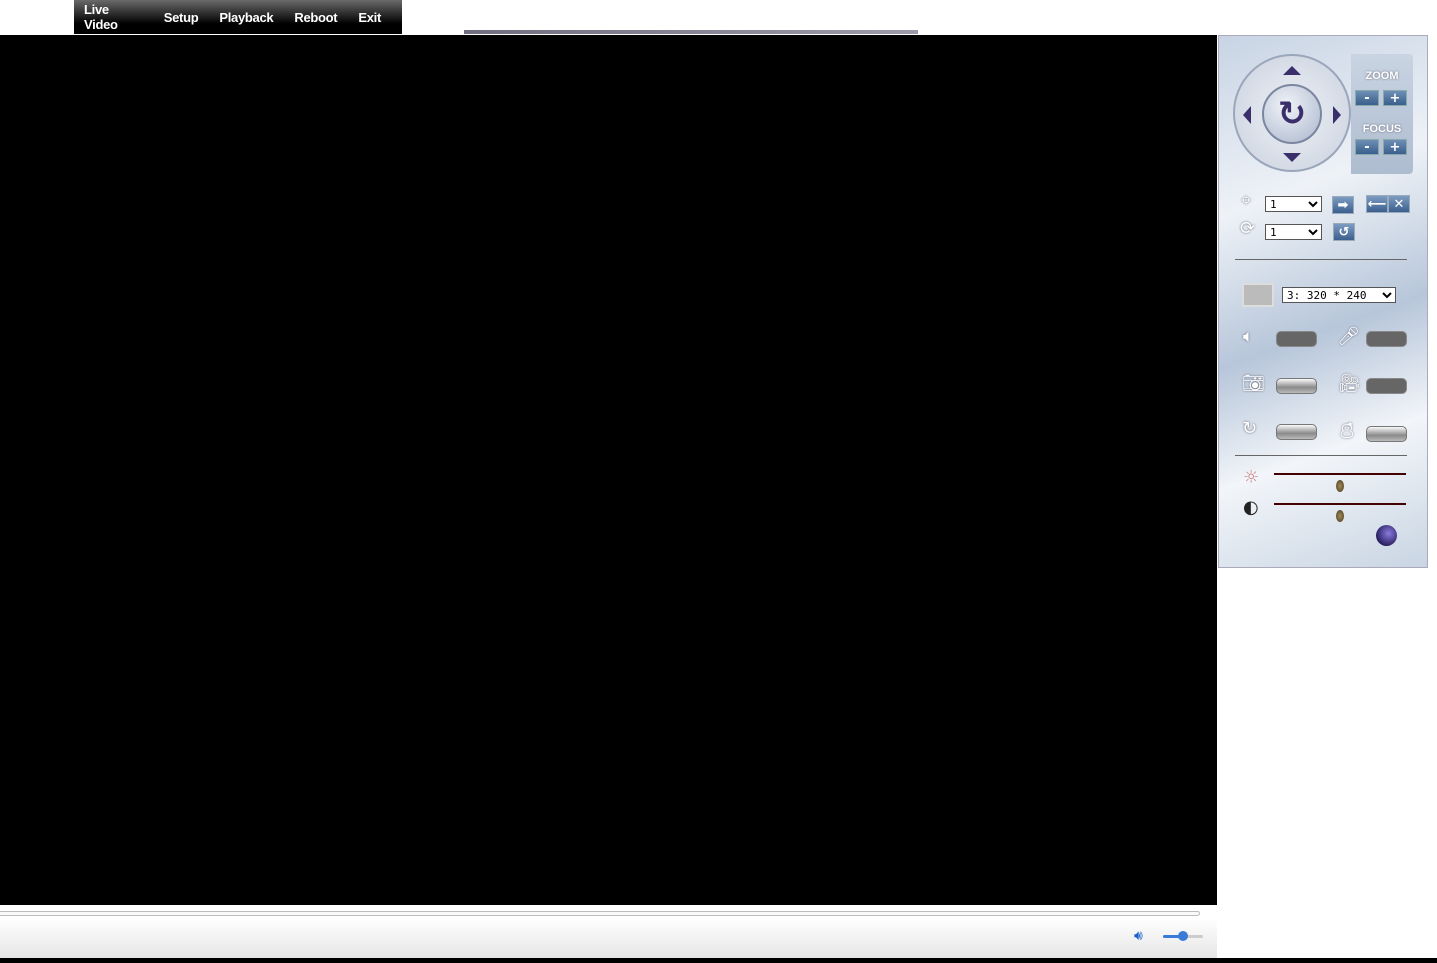 The height and width of the screenshot is (963, 1437). I want to click on speaker-mute-icon: 🔈︎, so click(1248, 336).